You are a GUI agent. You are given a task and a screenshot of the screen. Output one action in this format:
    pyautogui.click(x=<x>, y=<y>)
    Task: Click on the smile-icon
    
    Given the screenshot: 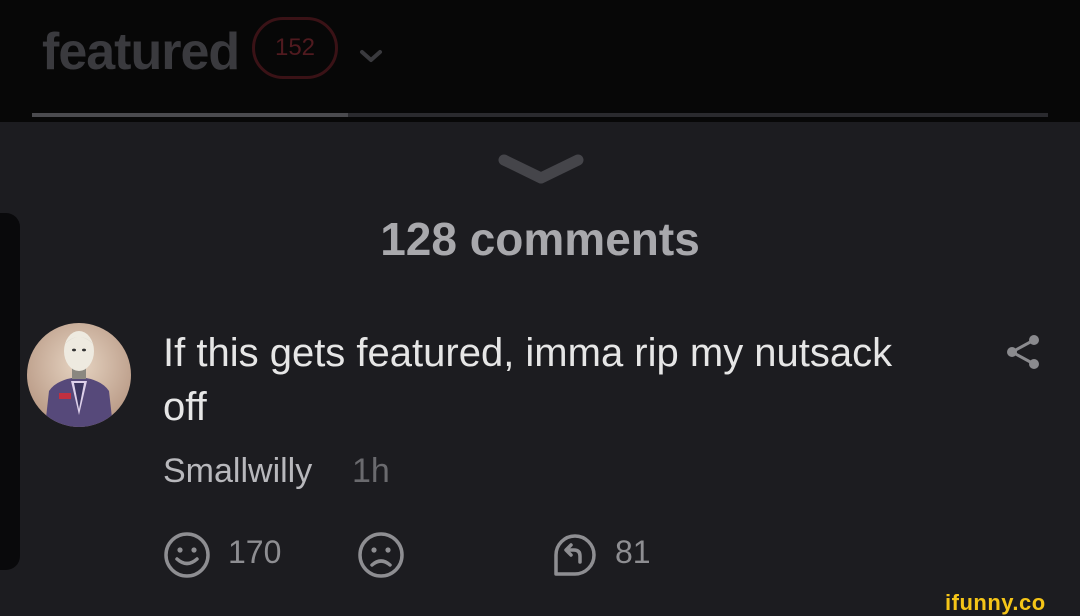 What is the action you would take?
    pyautogui.click(x=187, y=555)
    